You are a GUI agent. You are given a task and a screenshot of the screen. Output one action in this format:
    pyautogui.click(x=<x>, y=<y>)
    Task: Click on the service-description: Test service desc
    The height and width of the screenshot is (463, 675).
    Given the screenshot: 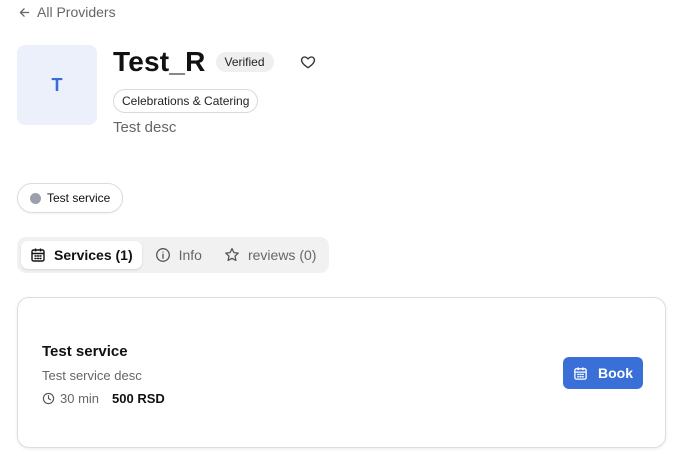 What is the action you would take?
    pyautogui.click(x=92, y=375)
    